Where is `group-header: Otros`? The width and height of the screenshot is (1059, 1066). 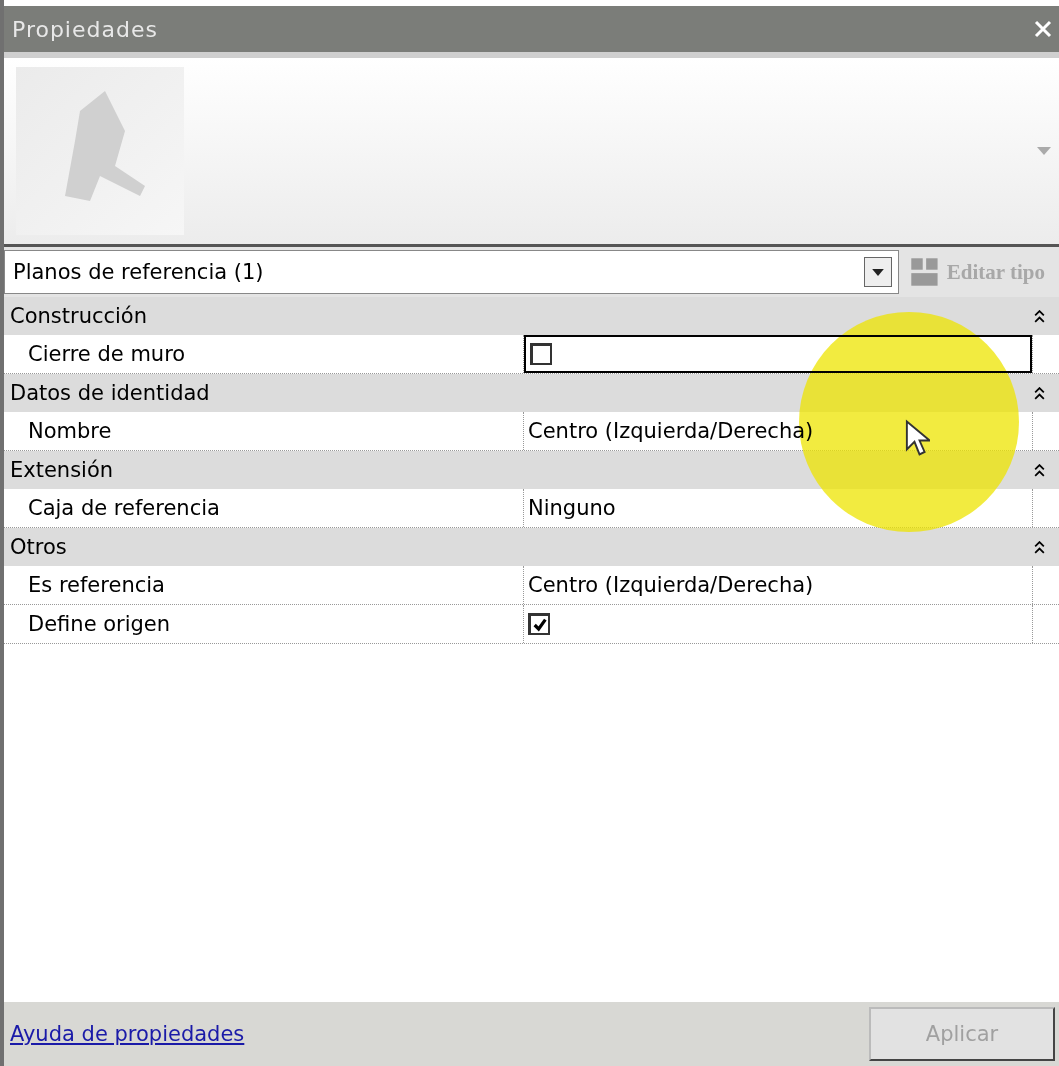
group-header: Otros is located at coordinates (531, 547).